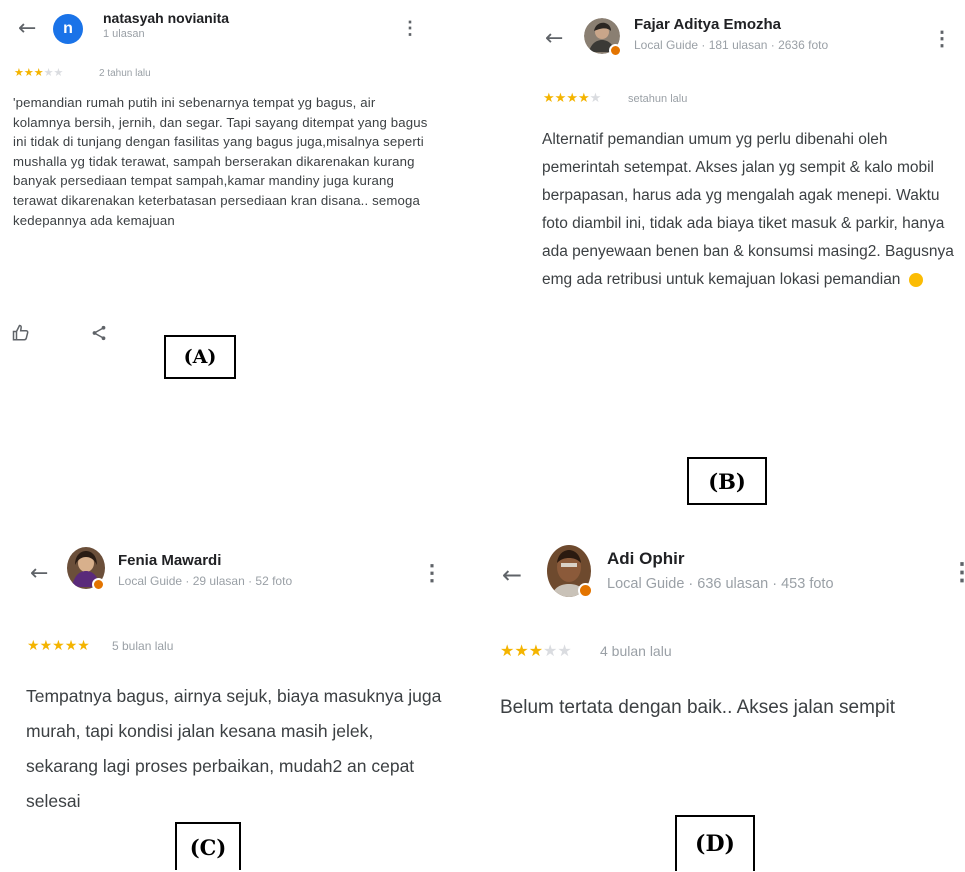 This screenshot has height=872, width=965. I want to click on panel-label-c: (C), so click(208, 846).